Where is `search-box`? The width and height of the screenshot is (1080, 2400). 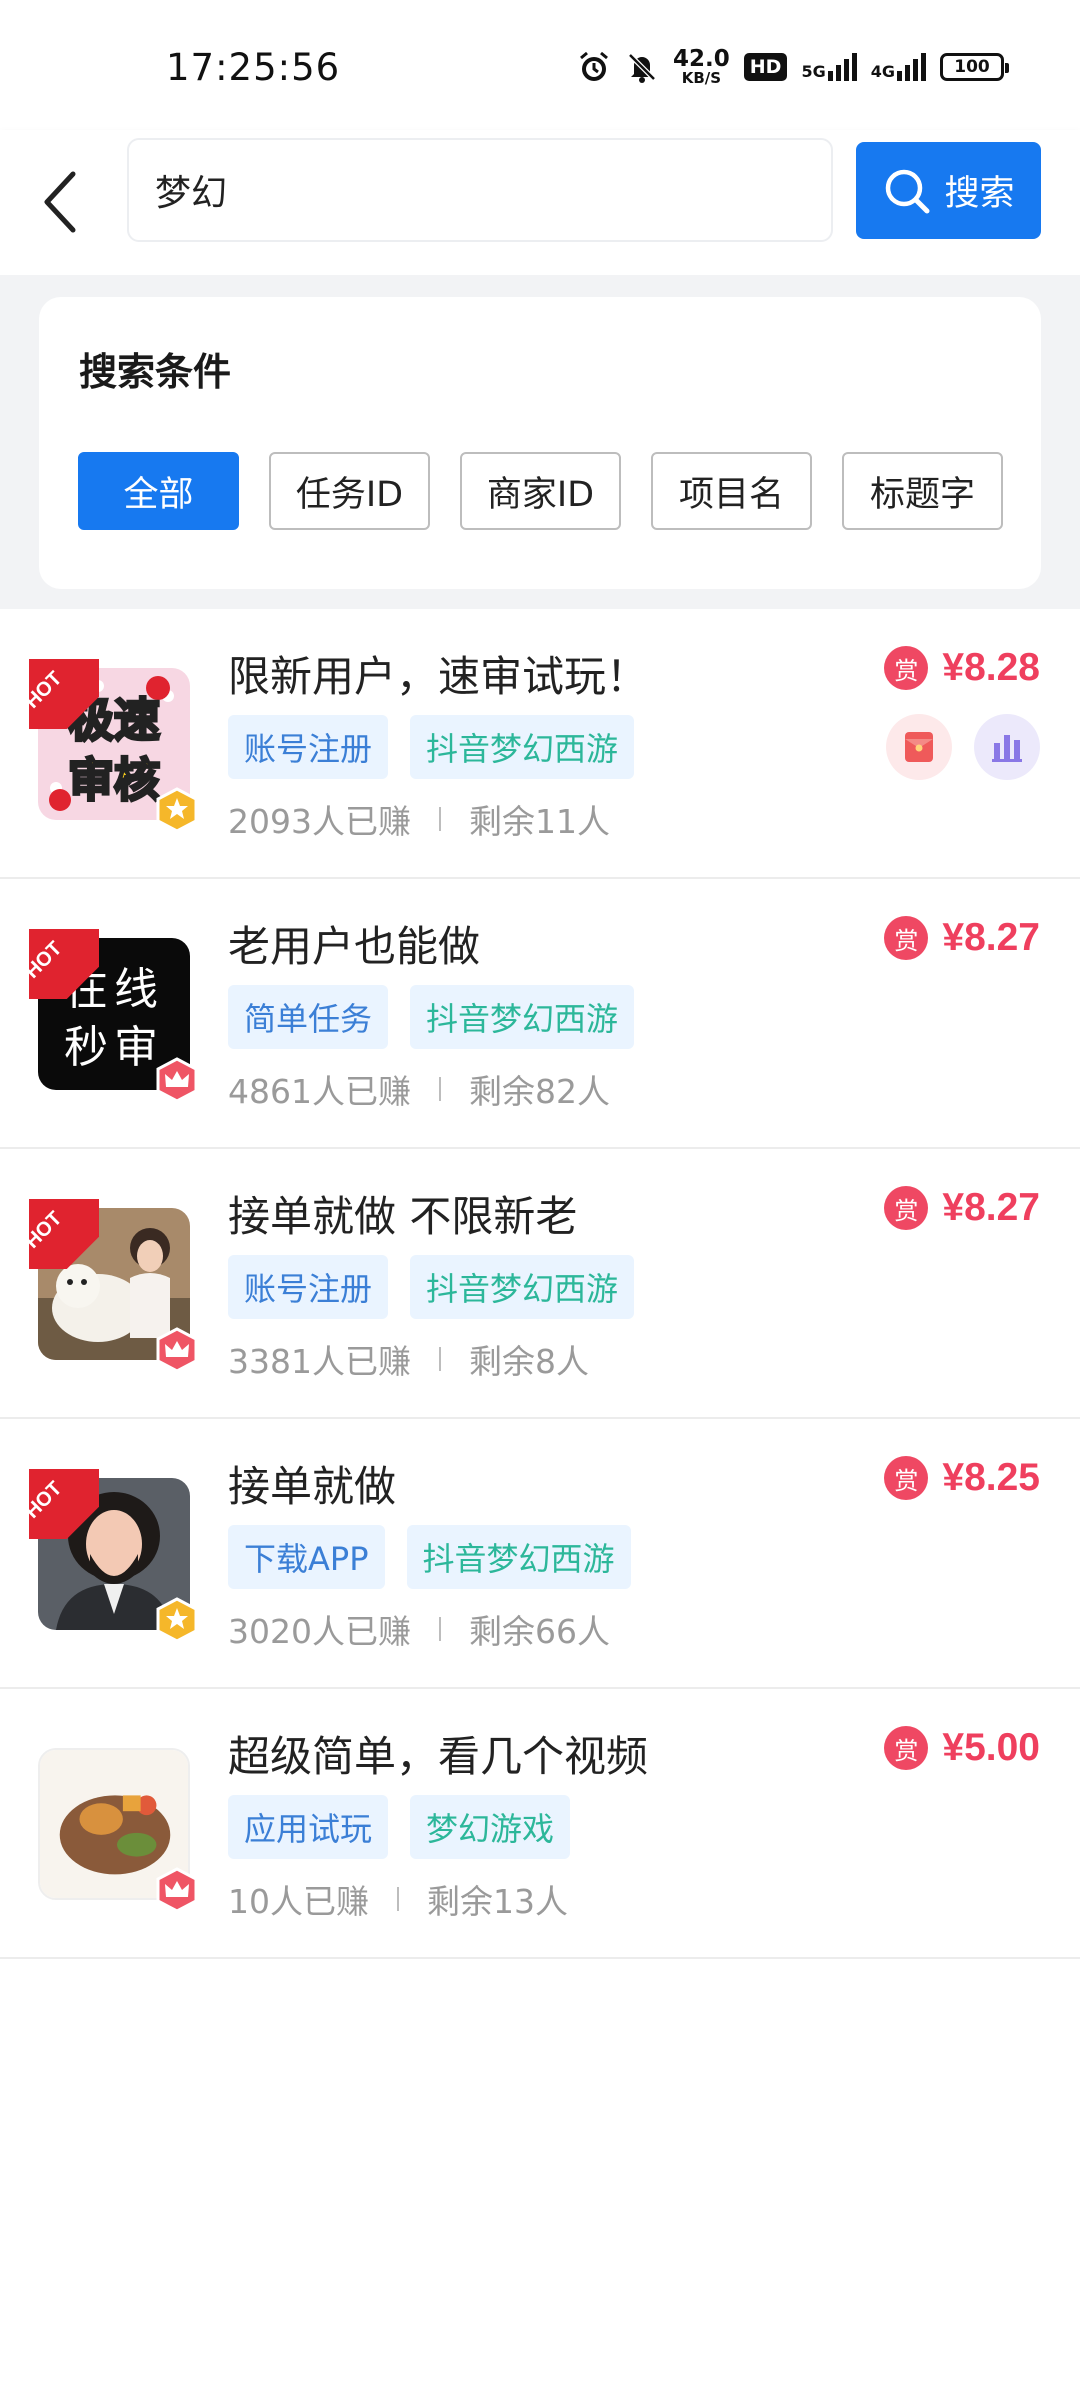 search-box is located at coordinates (480, 190).